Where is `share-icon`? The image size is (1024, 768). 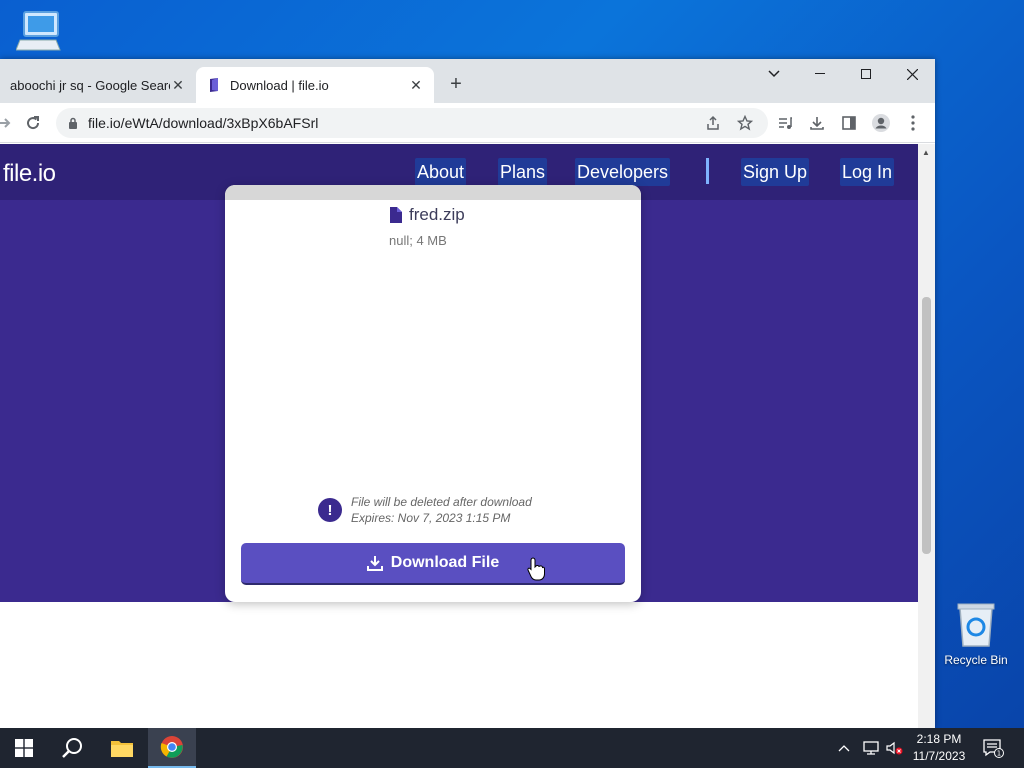
share-icon is located at coordinates (713, 122).